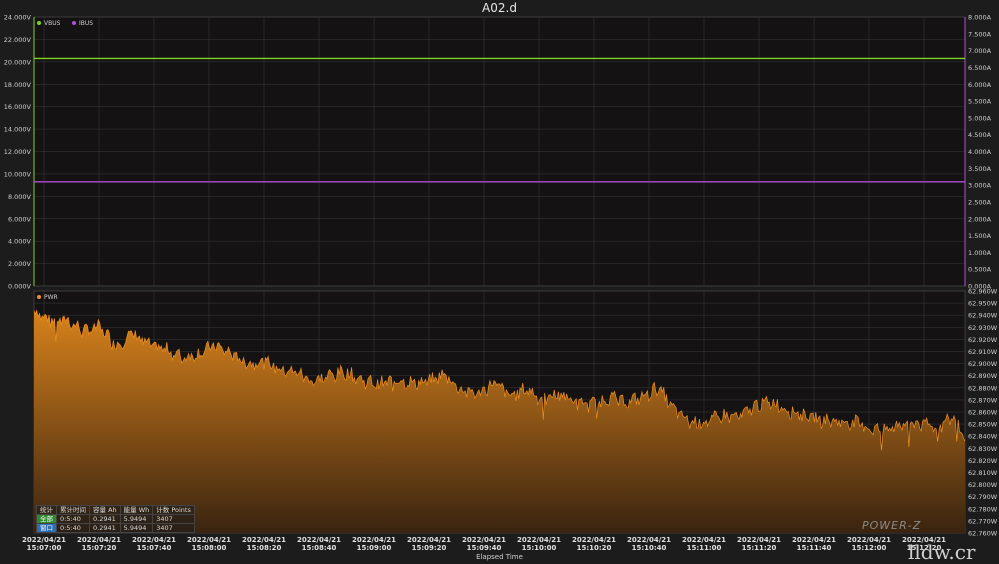 This screenshot has width=999, height=564. Describe the element at coordinates (374, 548) in the screenshot. I see `x-tick-label-time: 15:09:00` at that location.